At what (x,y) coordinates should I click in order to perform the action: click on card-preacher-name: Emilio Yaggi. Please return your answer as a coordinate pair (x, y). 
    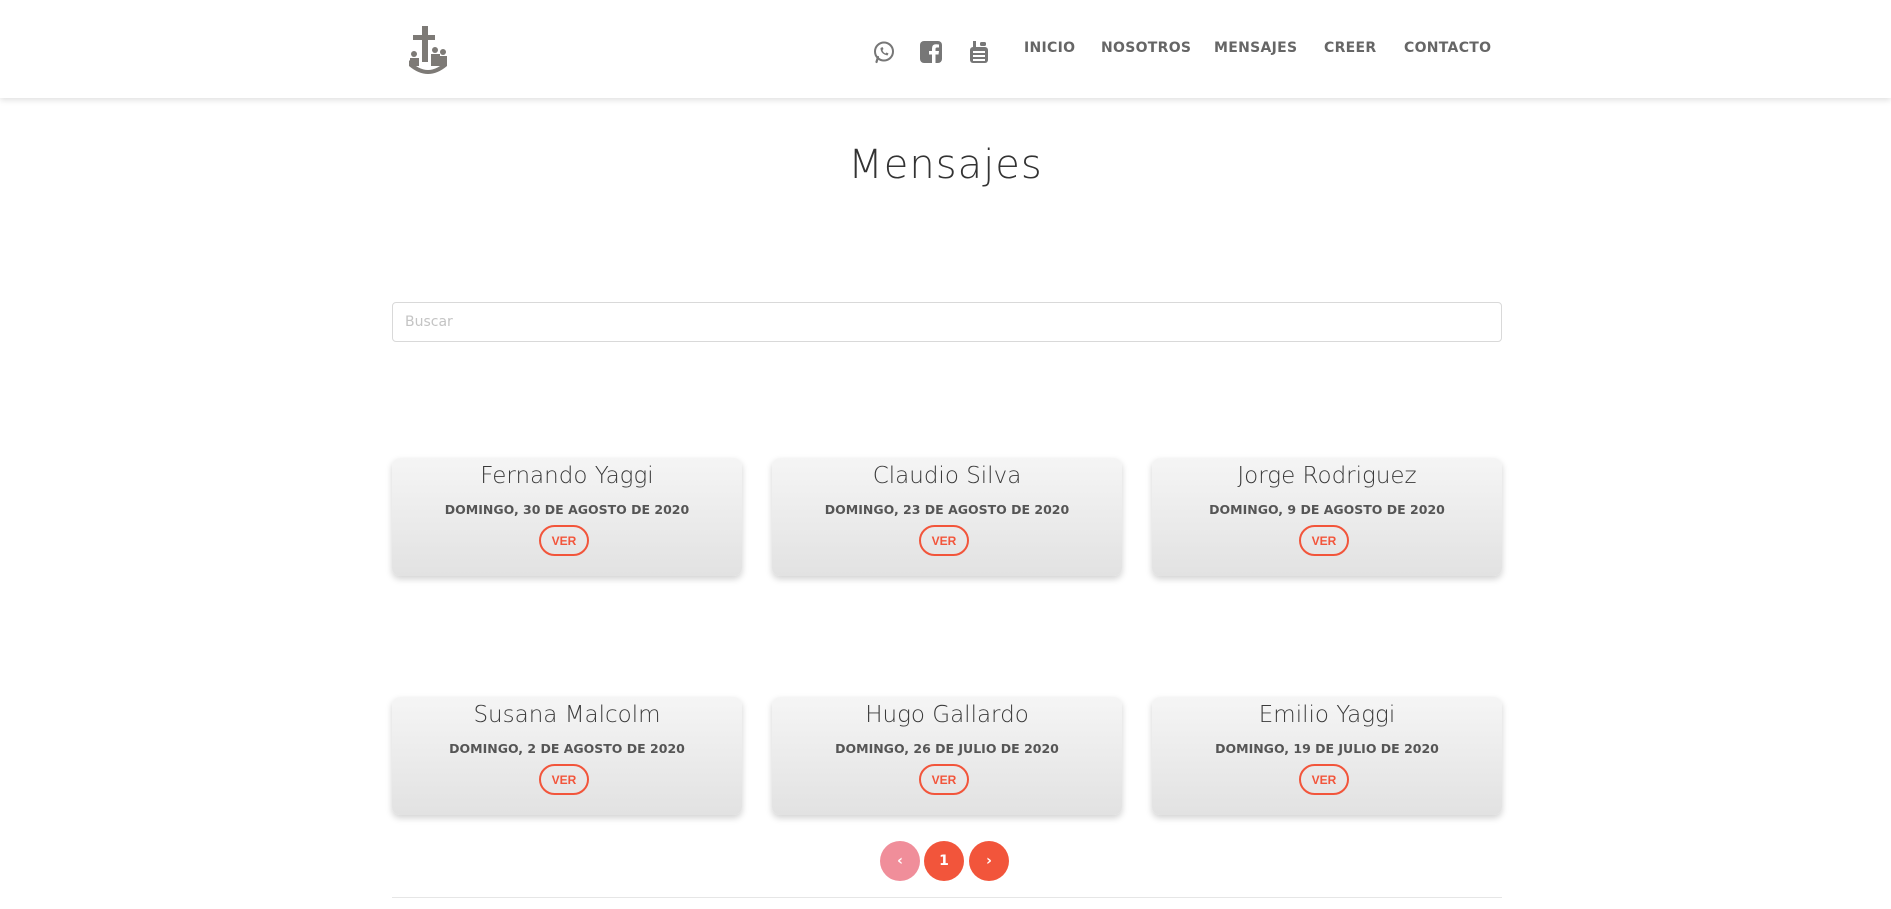
    Looking at the image, I should click on (1327, 715).